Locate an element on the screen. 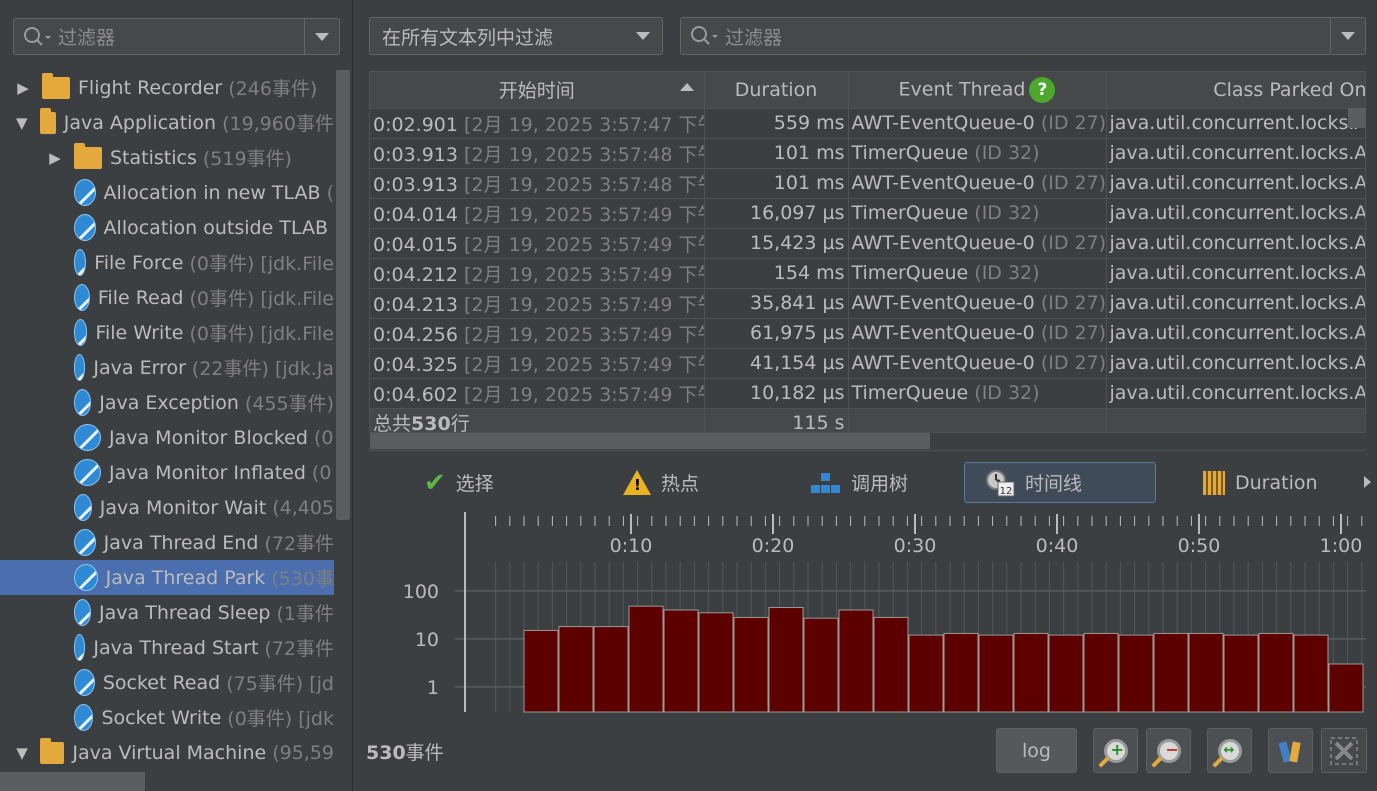  tab-selection: ✔ 选择 is located at coordinates (459, 482).